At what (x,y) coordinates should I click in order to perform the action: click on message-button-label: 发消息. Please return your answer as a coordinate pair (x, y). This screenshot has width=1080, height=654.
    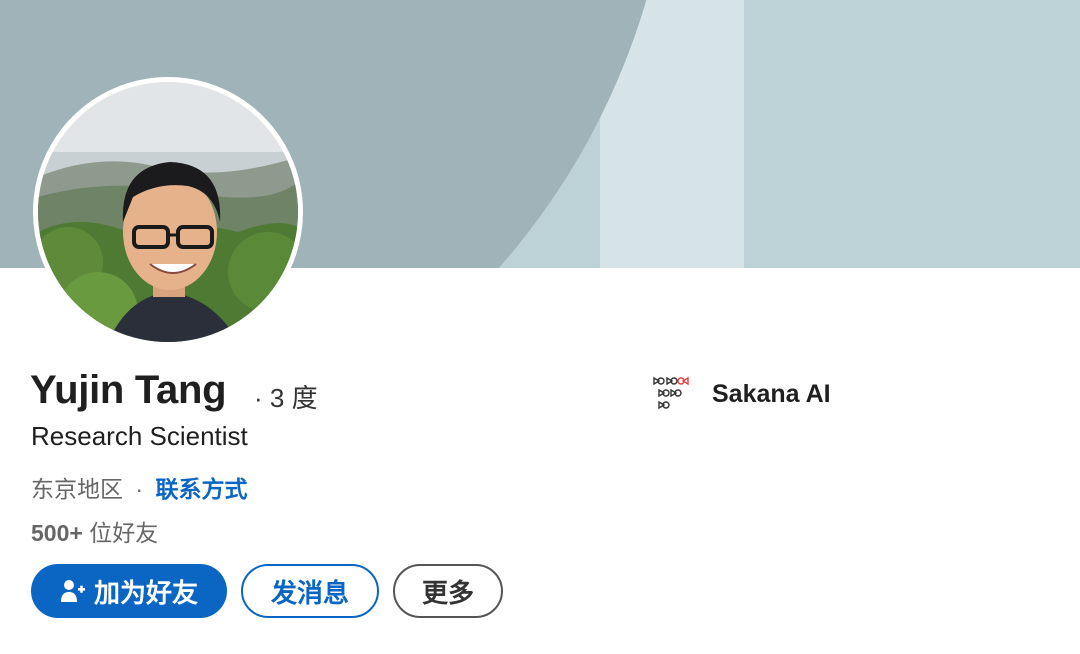
    Looking at the image, I should click on (309, 592).